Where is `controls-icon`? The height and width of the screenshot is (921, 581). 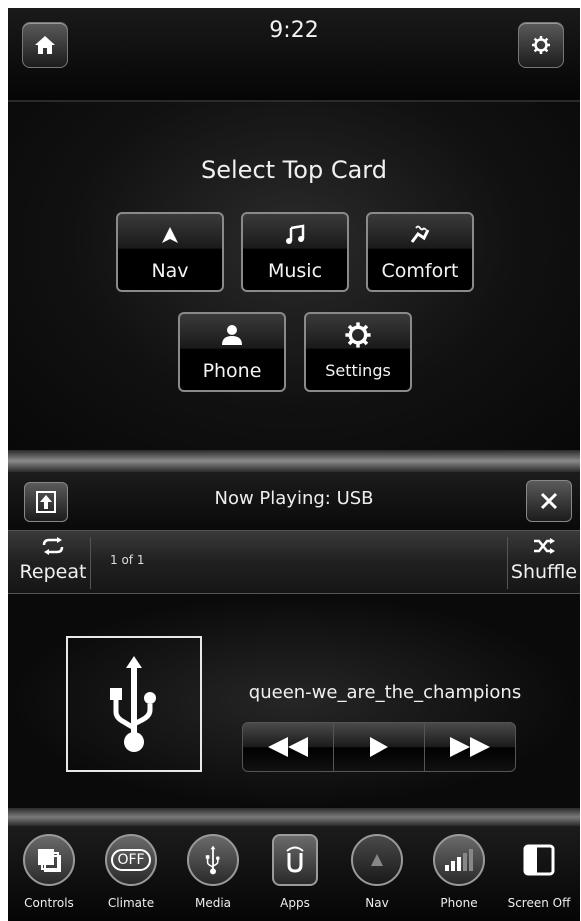
controls-icon is located at coordinates (49, 860).